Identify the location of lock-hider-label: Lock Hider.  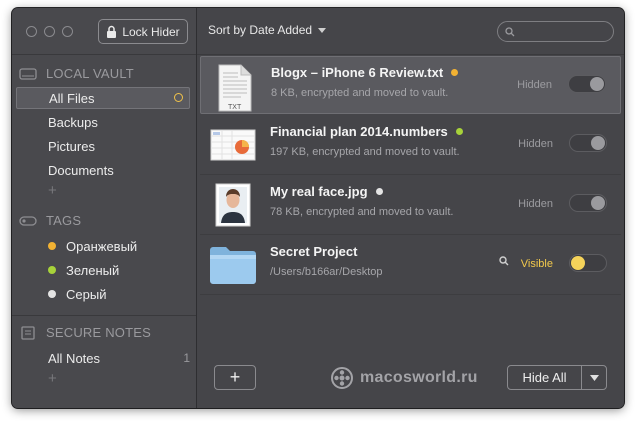
(151, 31).